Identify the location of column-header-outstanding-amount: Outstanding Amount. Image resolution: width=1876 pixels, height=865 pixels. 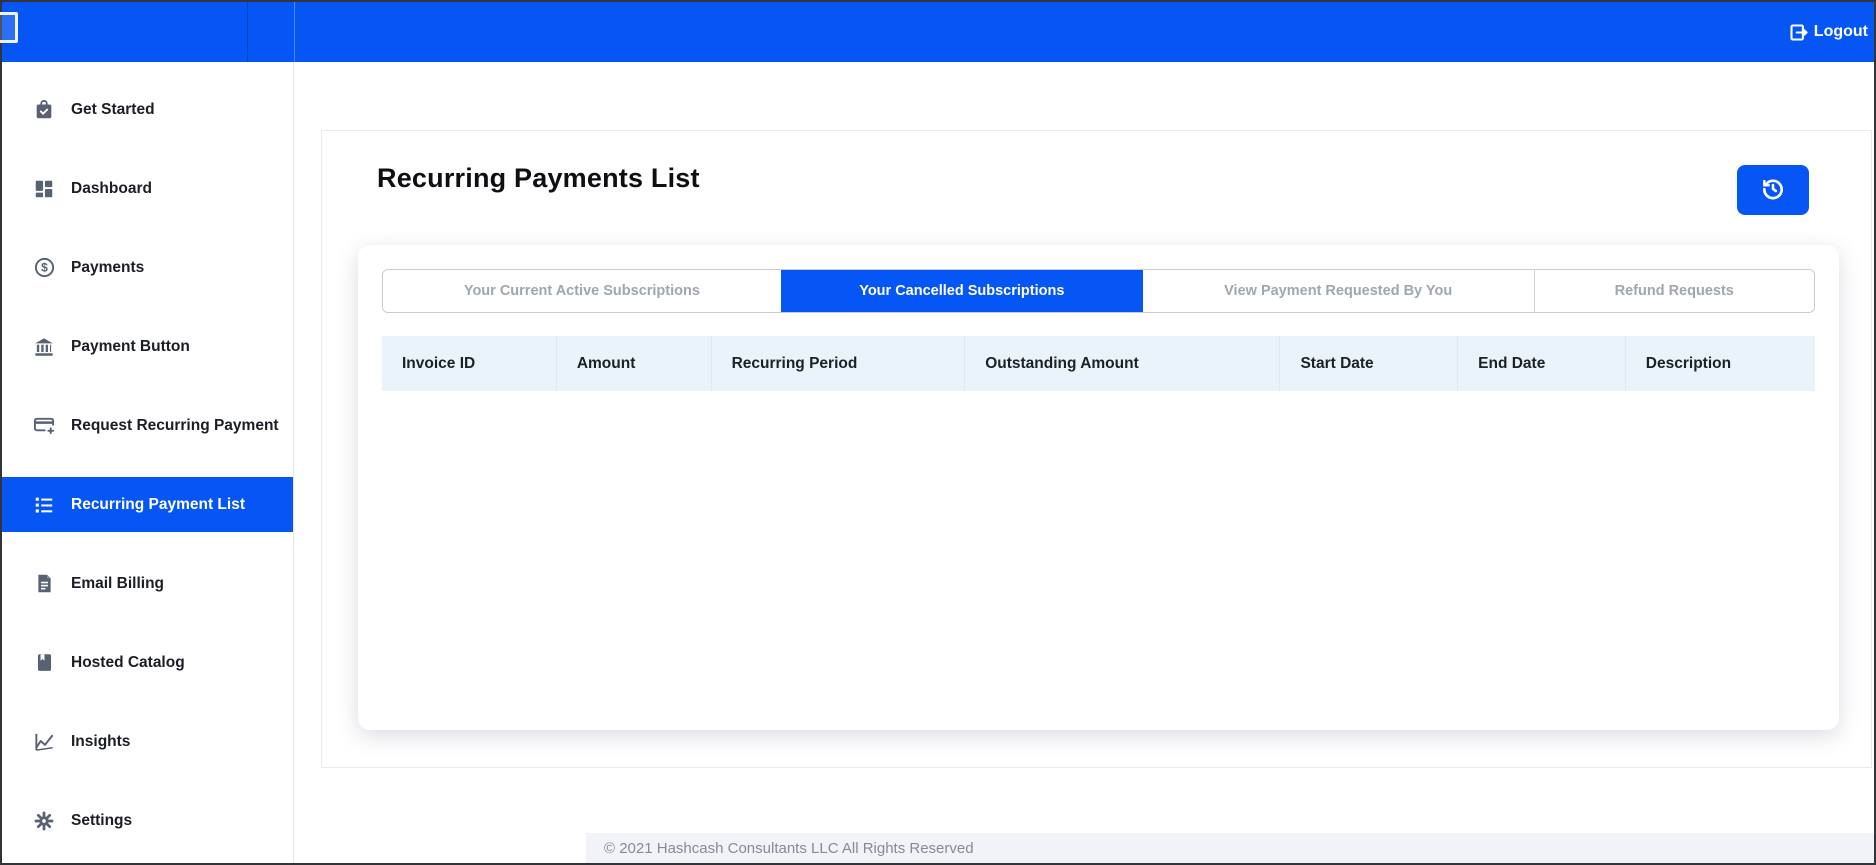
(1123, 363).